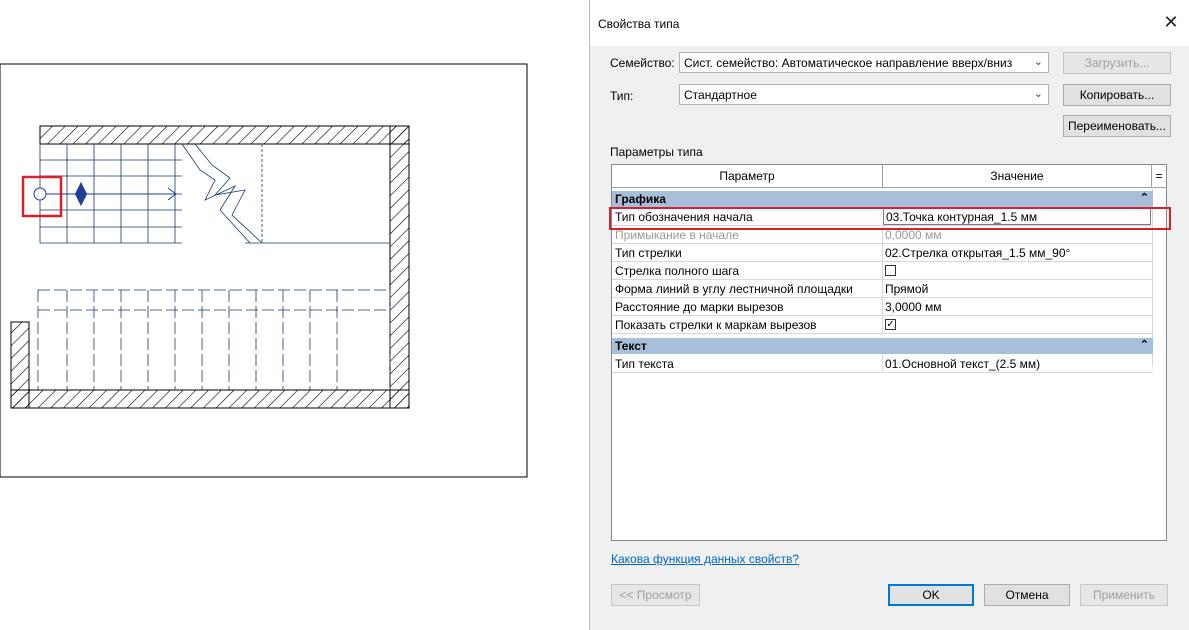  I want to click on param-name: Тип стрелки, so click(648, 253).